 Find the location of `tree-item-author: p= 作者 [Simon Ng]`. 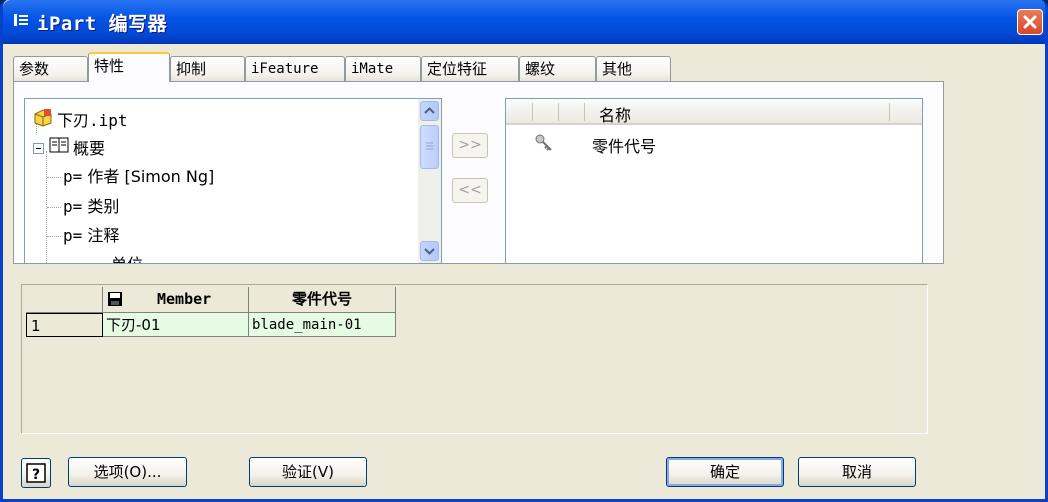

tree-item-author: p= 作者 [Simon Ng] is located at coordinates (138, 176).